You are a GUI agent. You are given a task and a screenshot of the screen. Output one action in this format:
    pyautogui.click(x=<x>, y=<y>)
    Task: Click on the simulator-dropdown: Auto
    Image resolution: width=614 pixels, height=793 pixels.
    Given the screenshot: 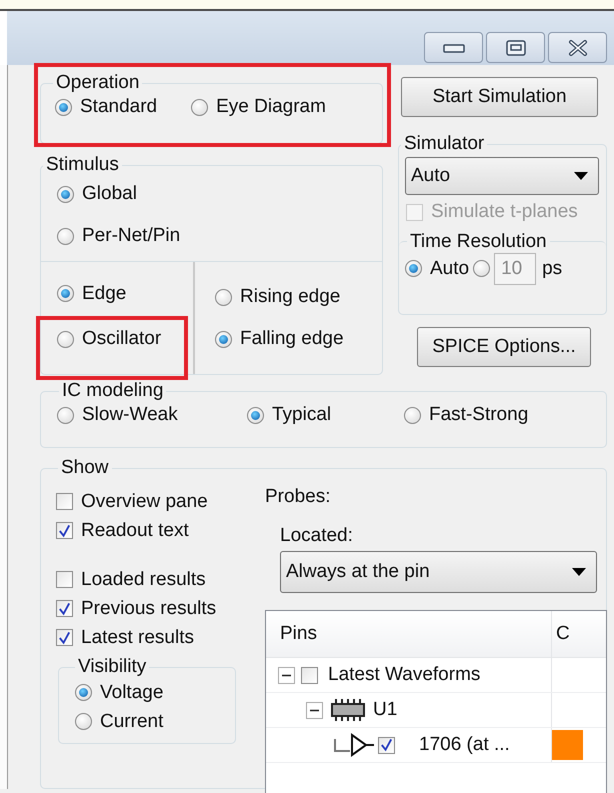 What is the action you would take?
    pyautogui.click(x=502, y=176)
    